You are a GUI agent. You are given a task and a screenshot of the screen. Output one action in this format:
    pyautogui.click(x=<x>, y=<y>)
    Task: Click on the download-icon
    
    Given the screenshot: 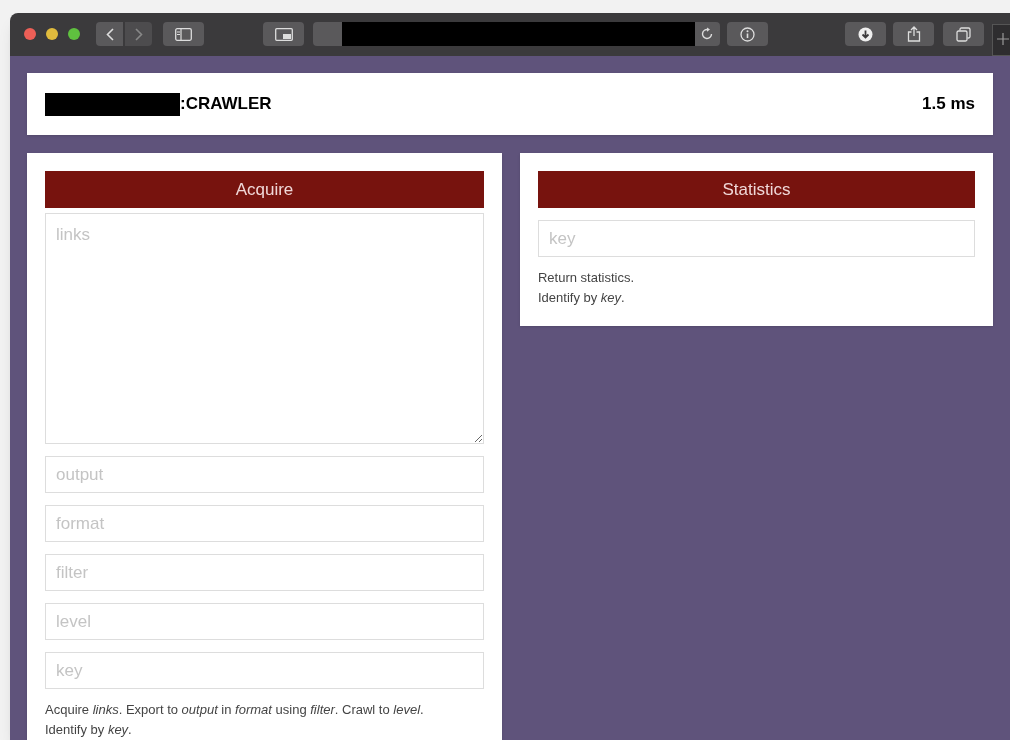 What is the action you would take?
    pyautogui.click(x=865, y=34)
    